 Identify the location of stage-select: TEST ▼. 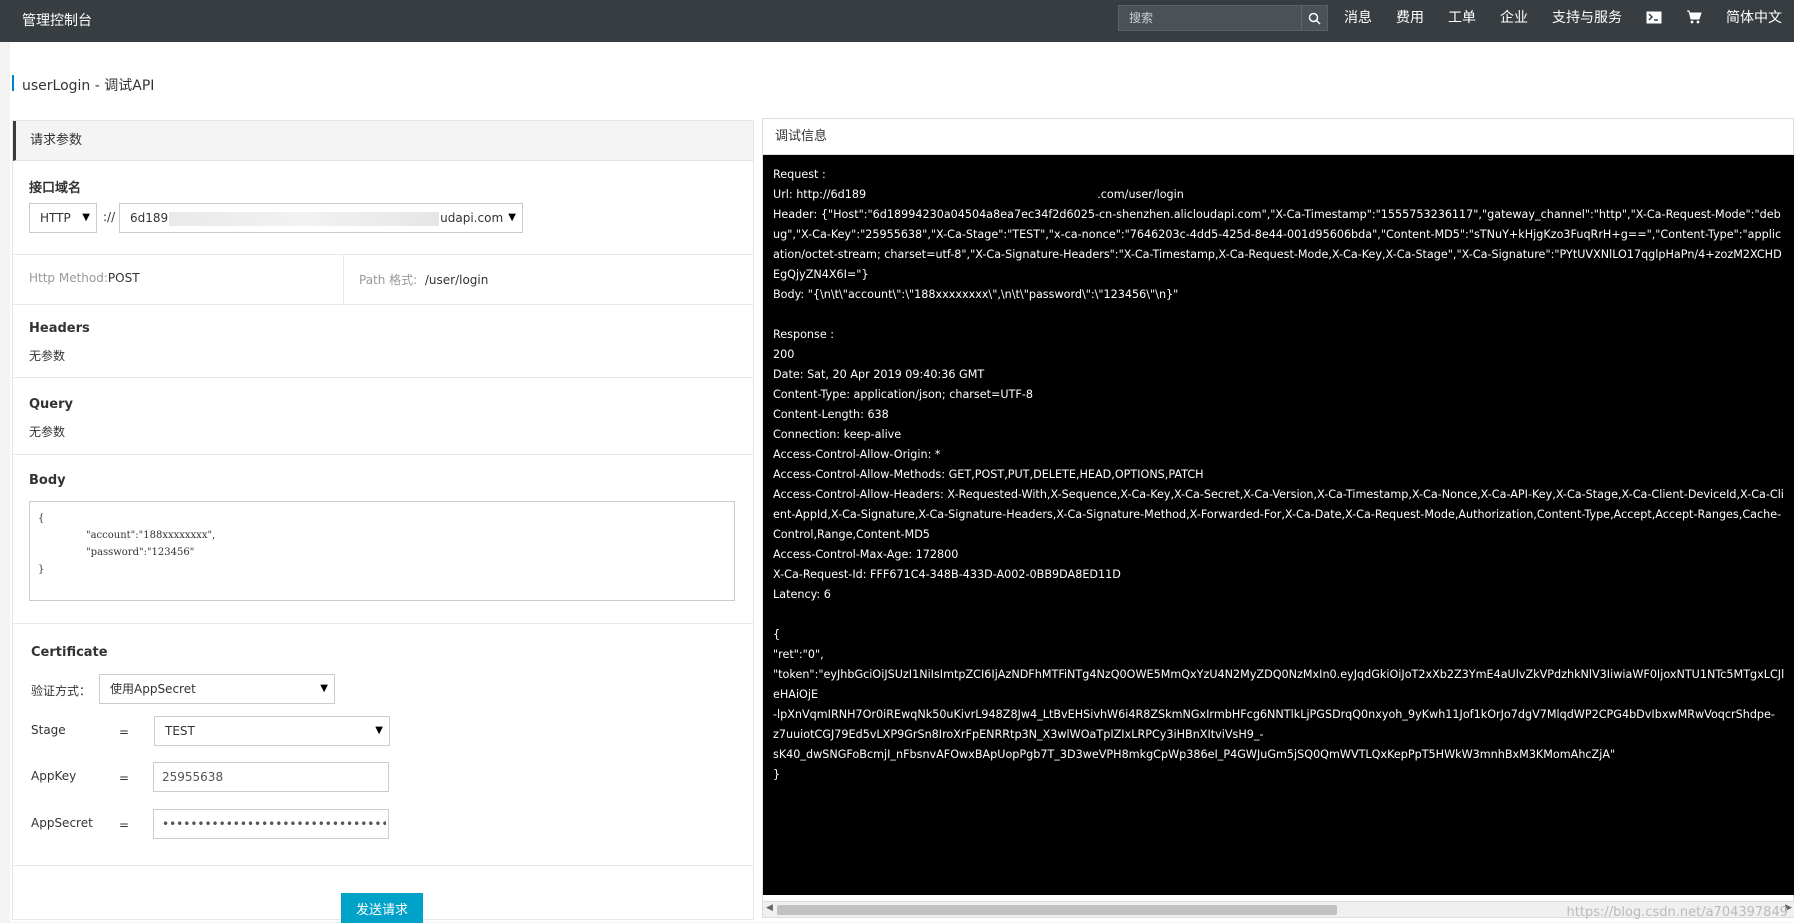
(272, 731).